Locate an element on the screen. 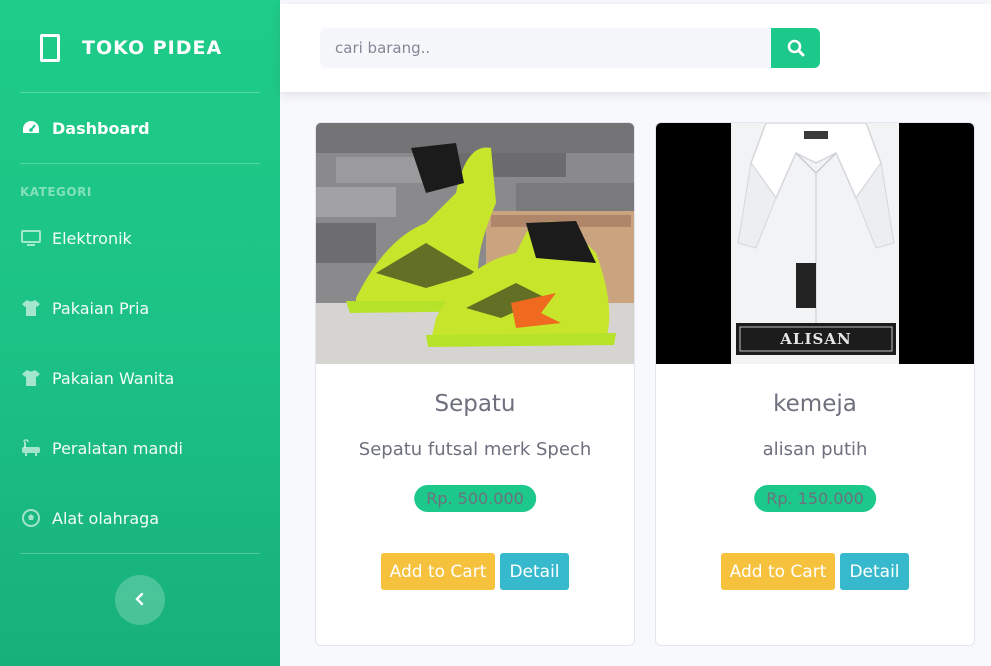  sidebar-item-peralatan-mandi: Peralatan mandi is located at coordinates (101, 448).